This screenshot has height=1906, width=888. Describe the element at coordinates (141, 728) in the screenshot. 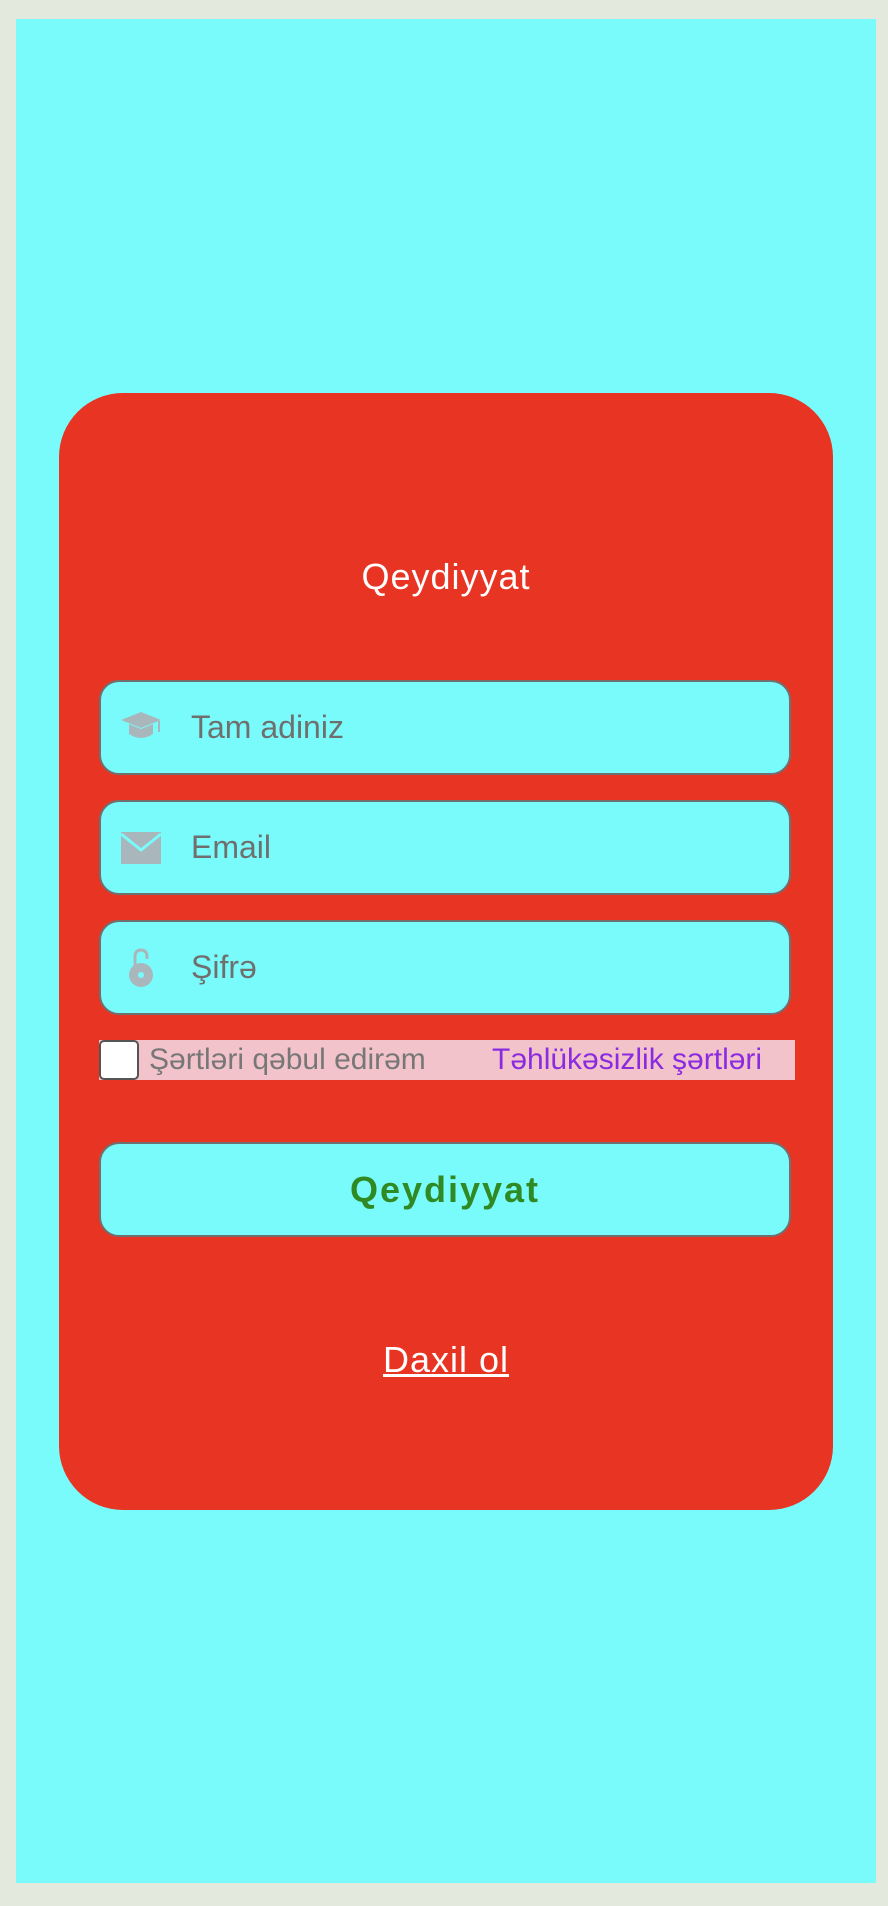

I see `graduation-cap-icon` at that location.